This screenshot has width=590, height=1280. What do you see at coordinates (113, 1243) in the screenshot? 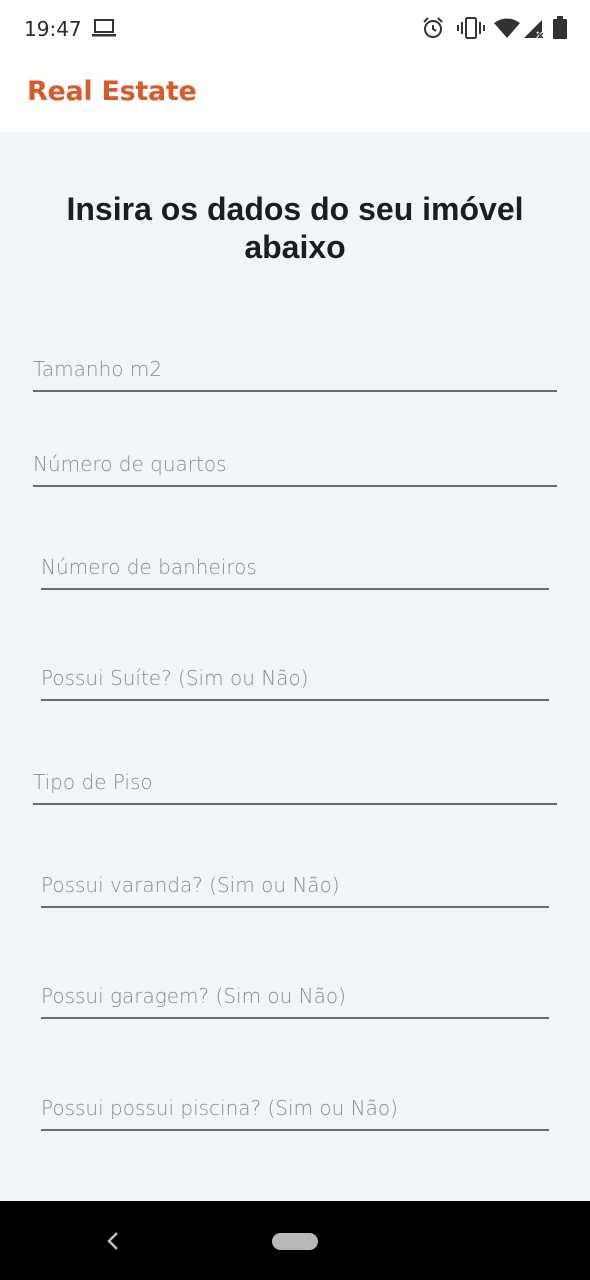
I see `back-icon` at bounding box center [113, 1243].